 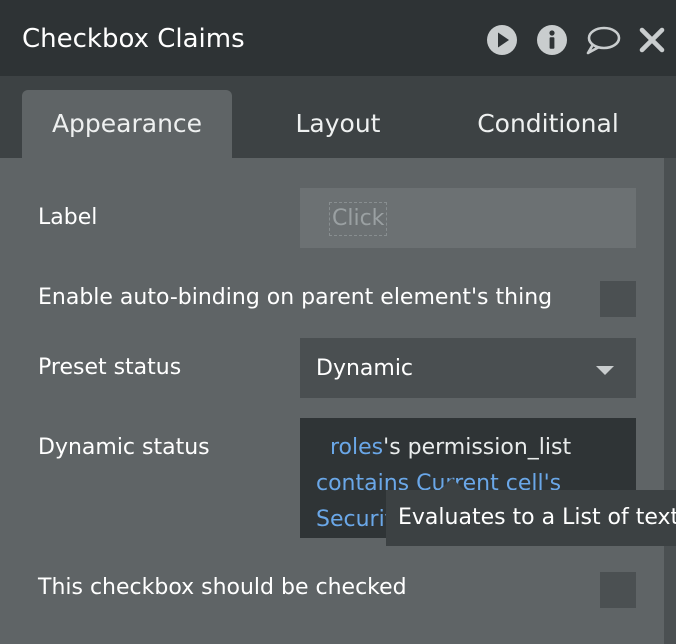 What do you see at coordinates (531, 518) in the screenshot?
I see `tooltip-text: Evaluates to a List of texts` at bounding box center [531, 518].